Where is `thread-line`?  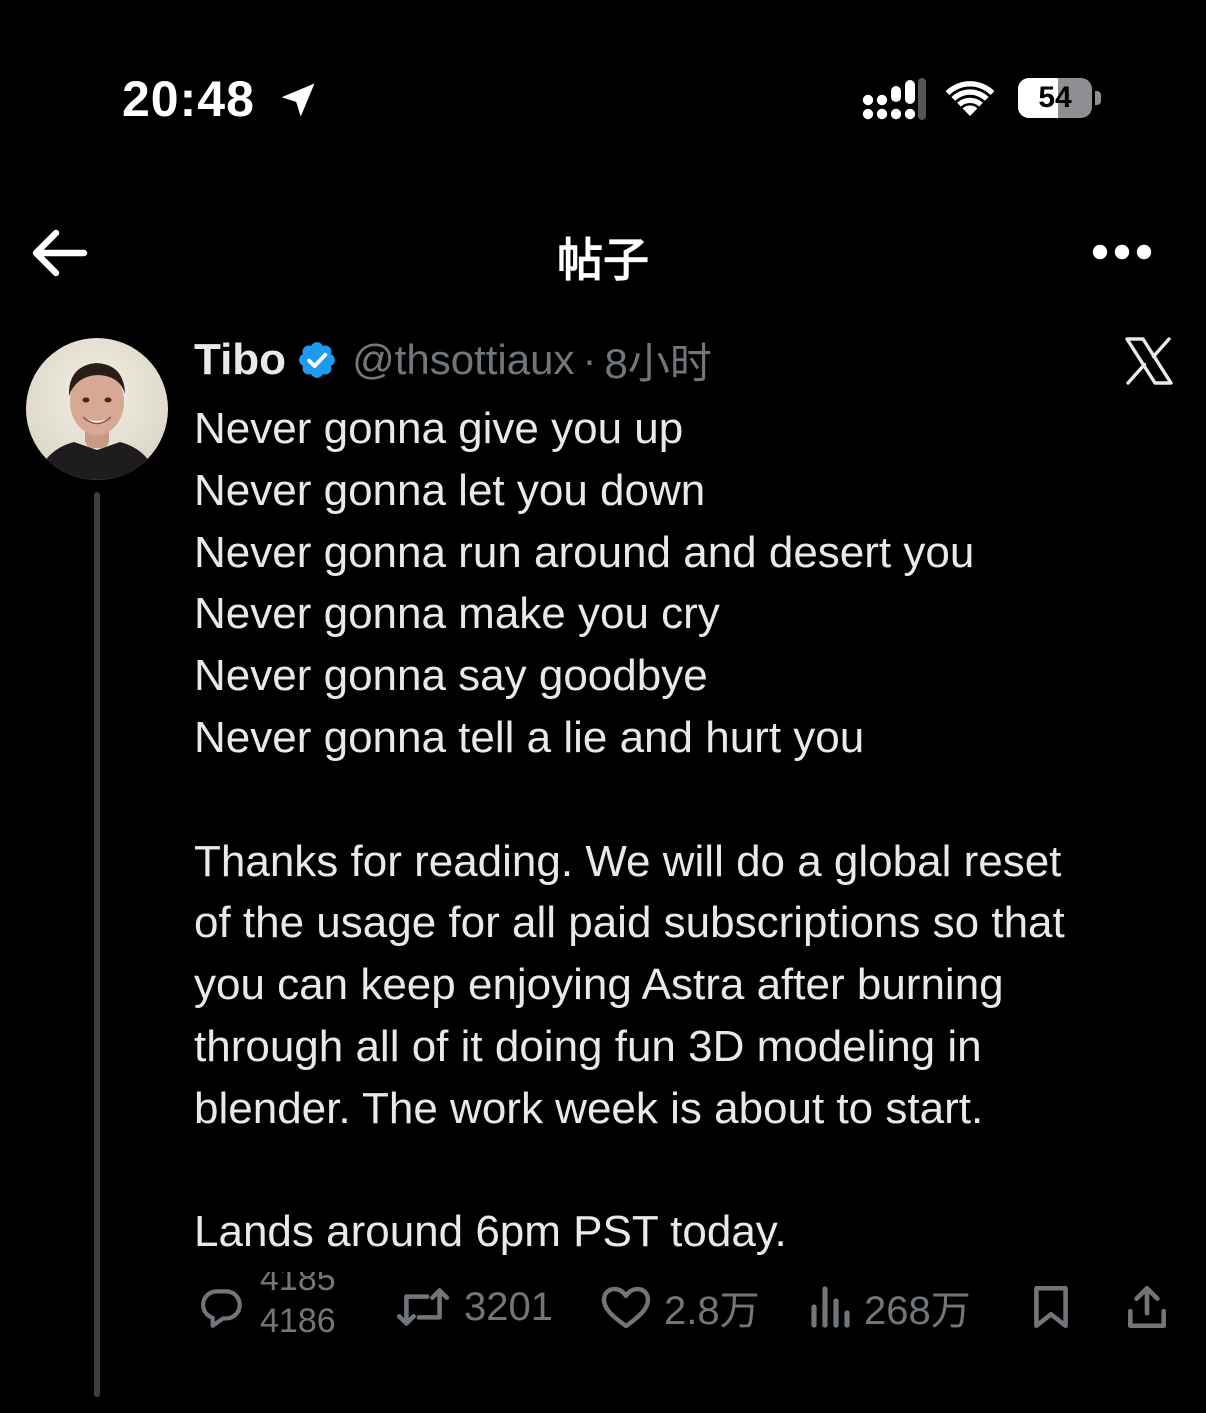 thread-line is located at coordinates (97, 944).